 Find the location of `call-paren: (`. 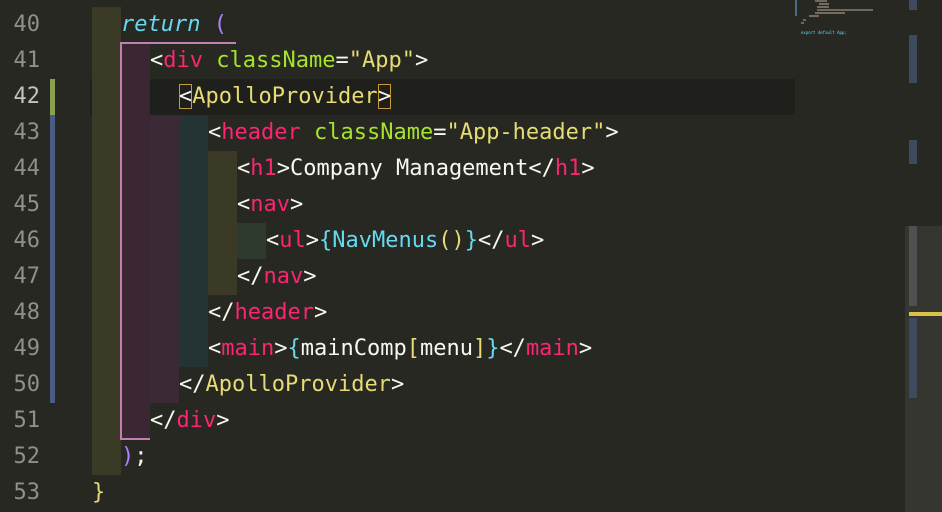

call-paren: ( is located at coordinates (445, 240).